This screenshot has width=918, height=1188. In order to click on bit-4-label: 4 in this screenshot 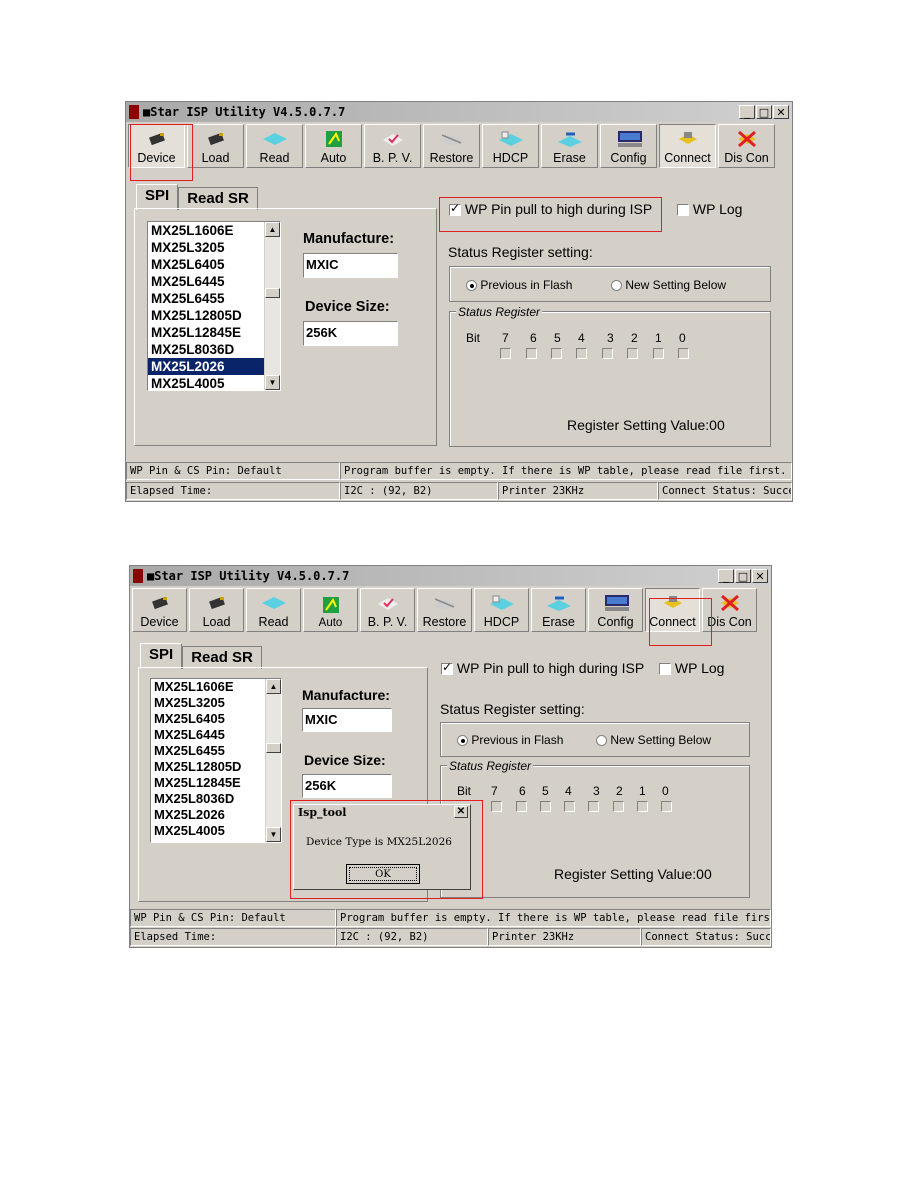, I will do `click(568, 791)`.